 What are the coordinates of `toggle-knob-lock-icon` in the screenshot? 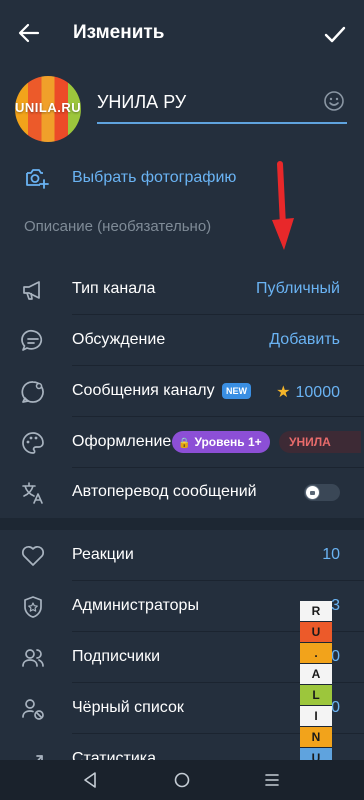 It's located at (312, 492).